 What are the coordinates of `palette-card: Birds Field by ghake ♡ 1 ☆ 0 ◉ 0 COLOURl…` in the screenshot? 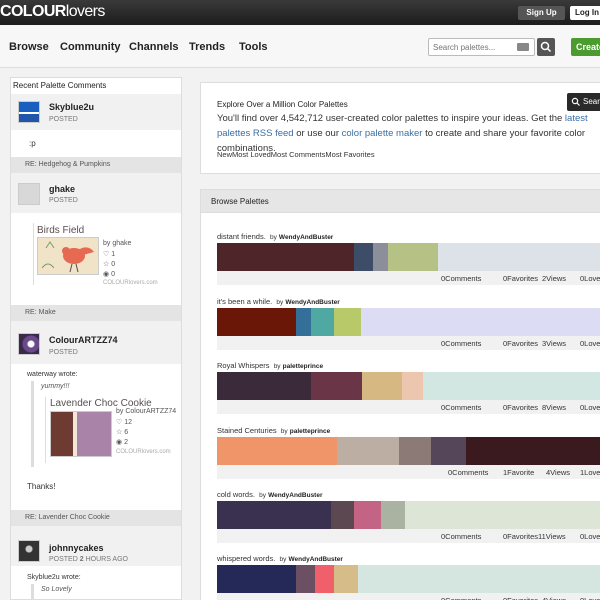 It's located at (104, 254).